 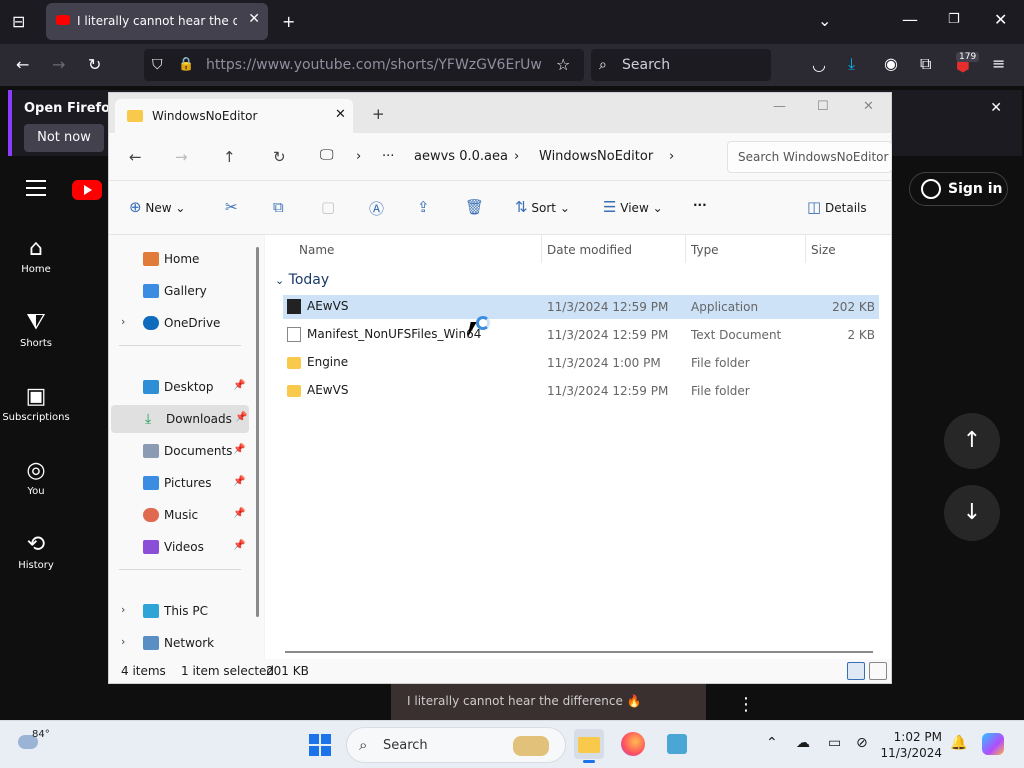 What do you see at coordinates (589, 250) in the screenshot?
I see `column-header-date: Date modified` at bounding box center [589, 250].